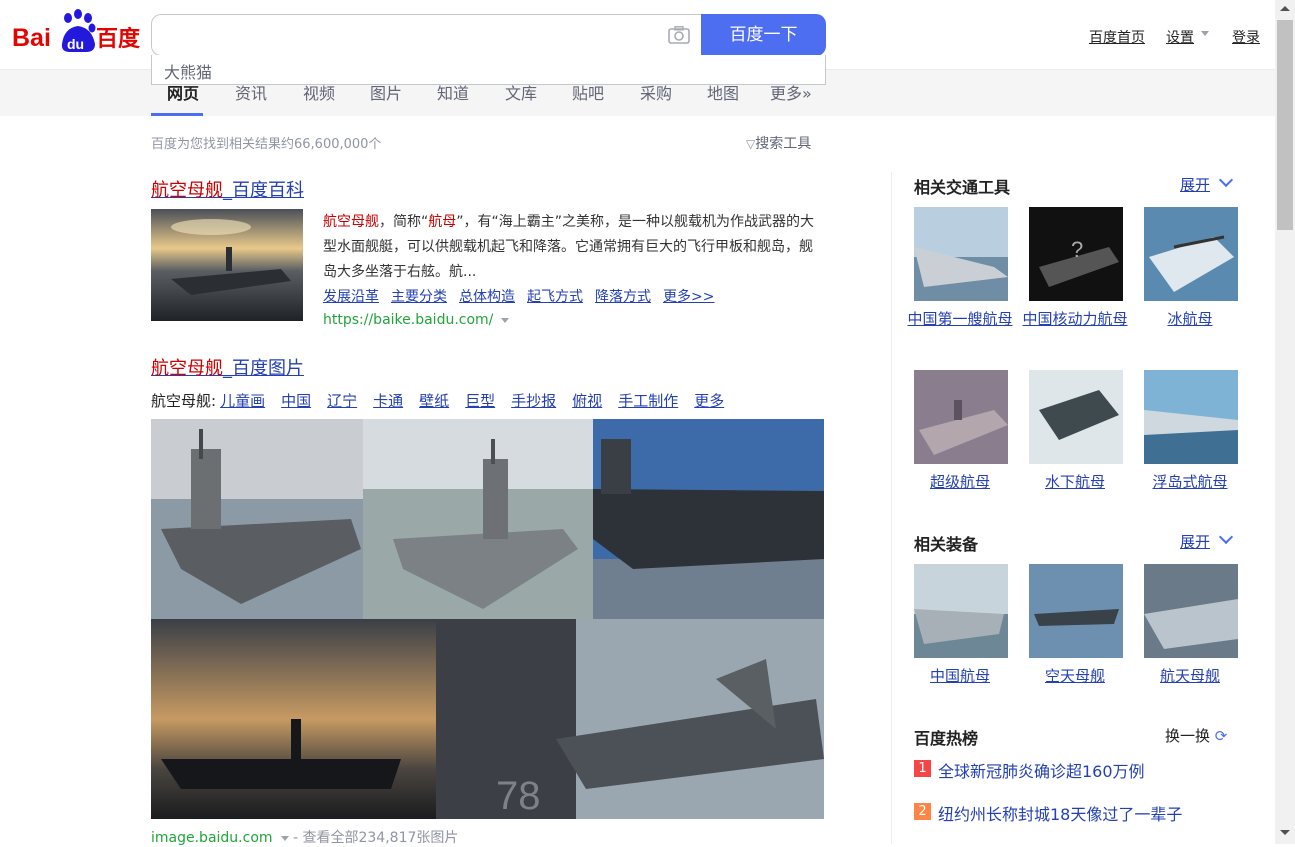 This screenshot has height=847, width=1295. Describe the element at coordinates (388, 401) in the screenshot. I see `image-tag: 卡通` at that location.